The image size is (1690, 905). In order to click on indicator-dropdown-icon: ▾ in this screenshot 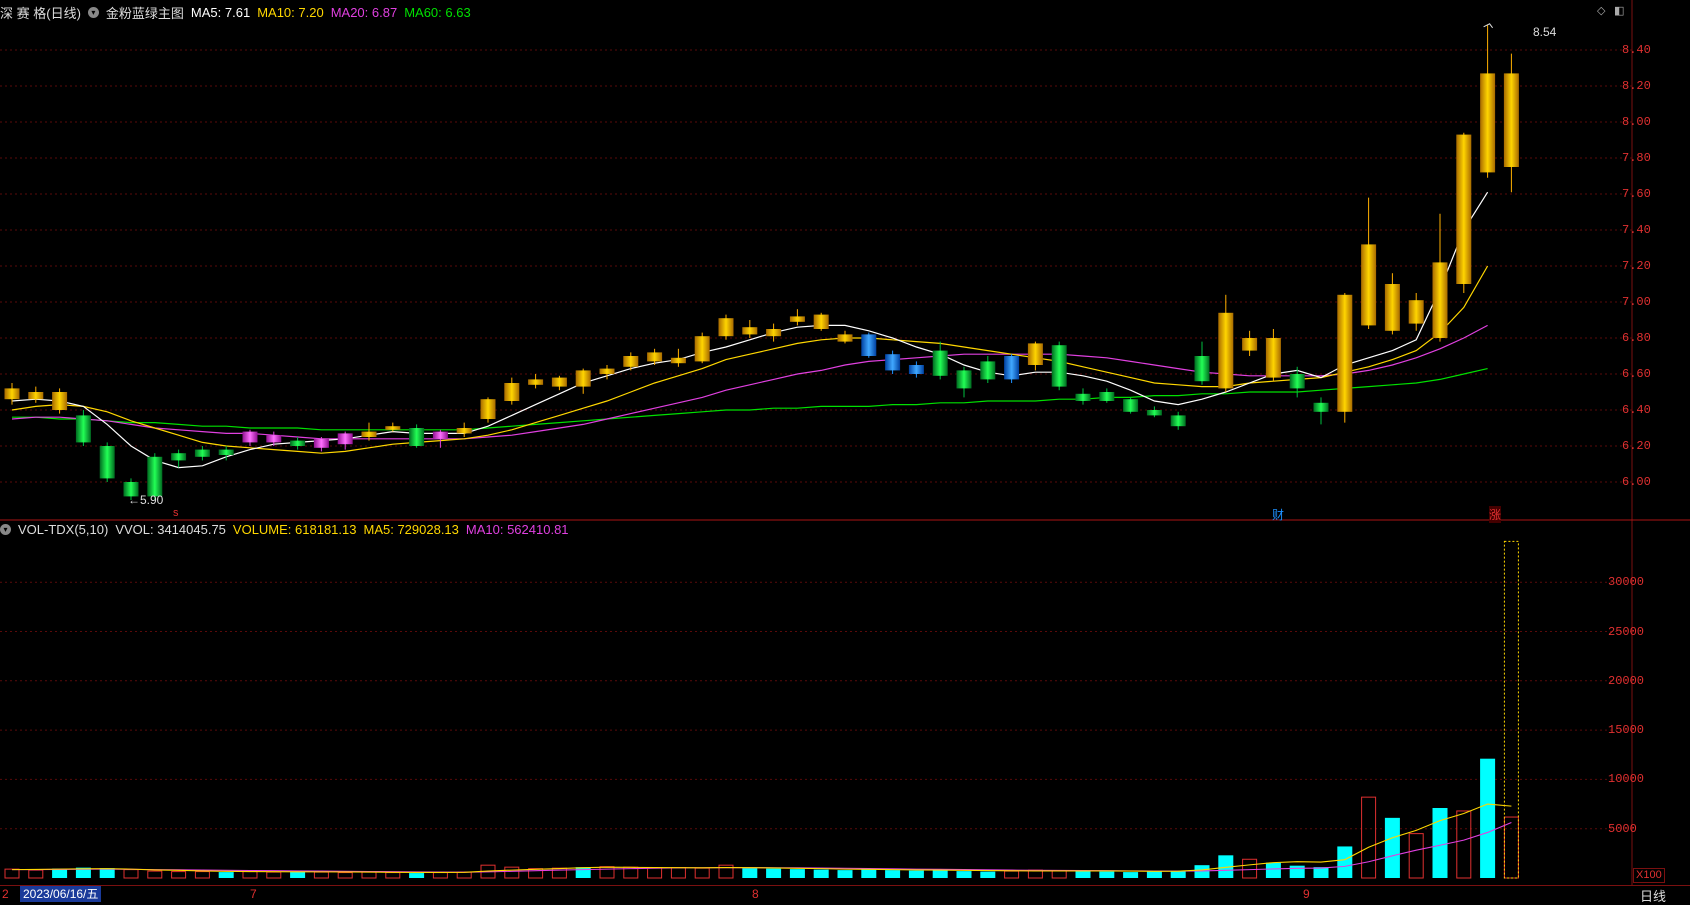, I will do `click(93, 12)`.